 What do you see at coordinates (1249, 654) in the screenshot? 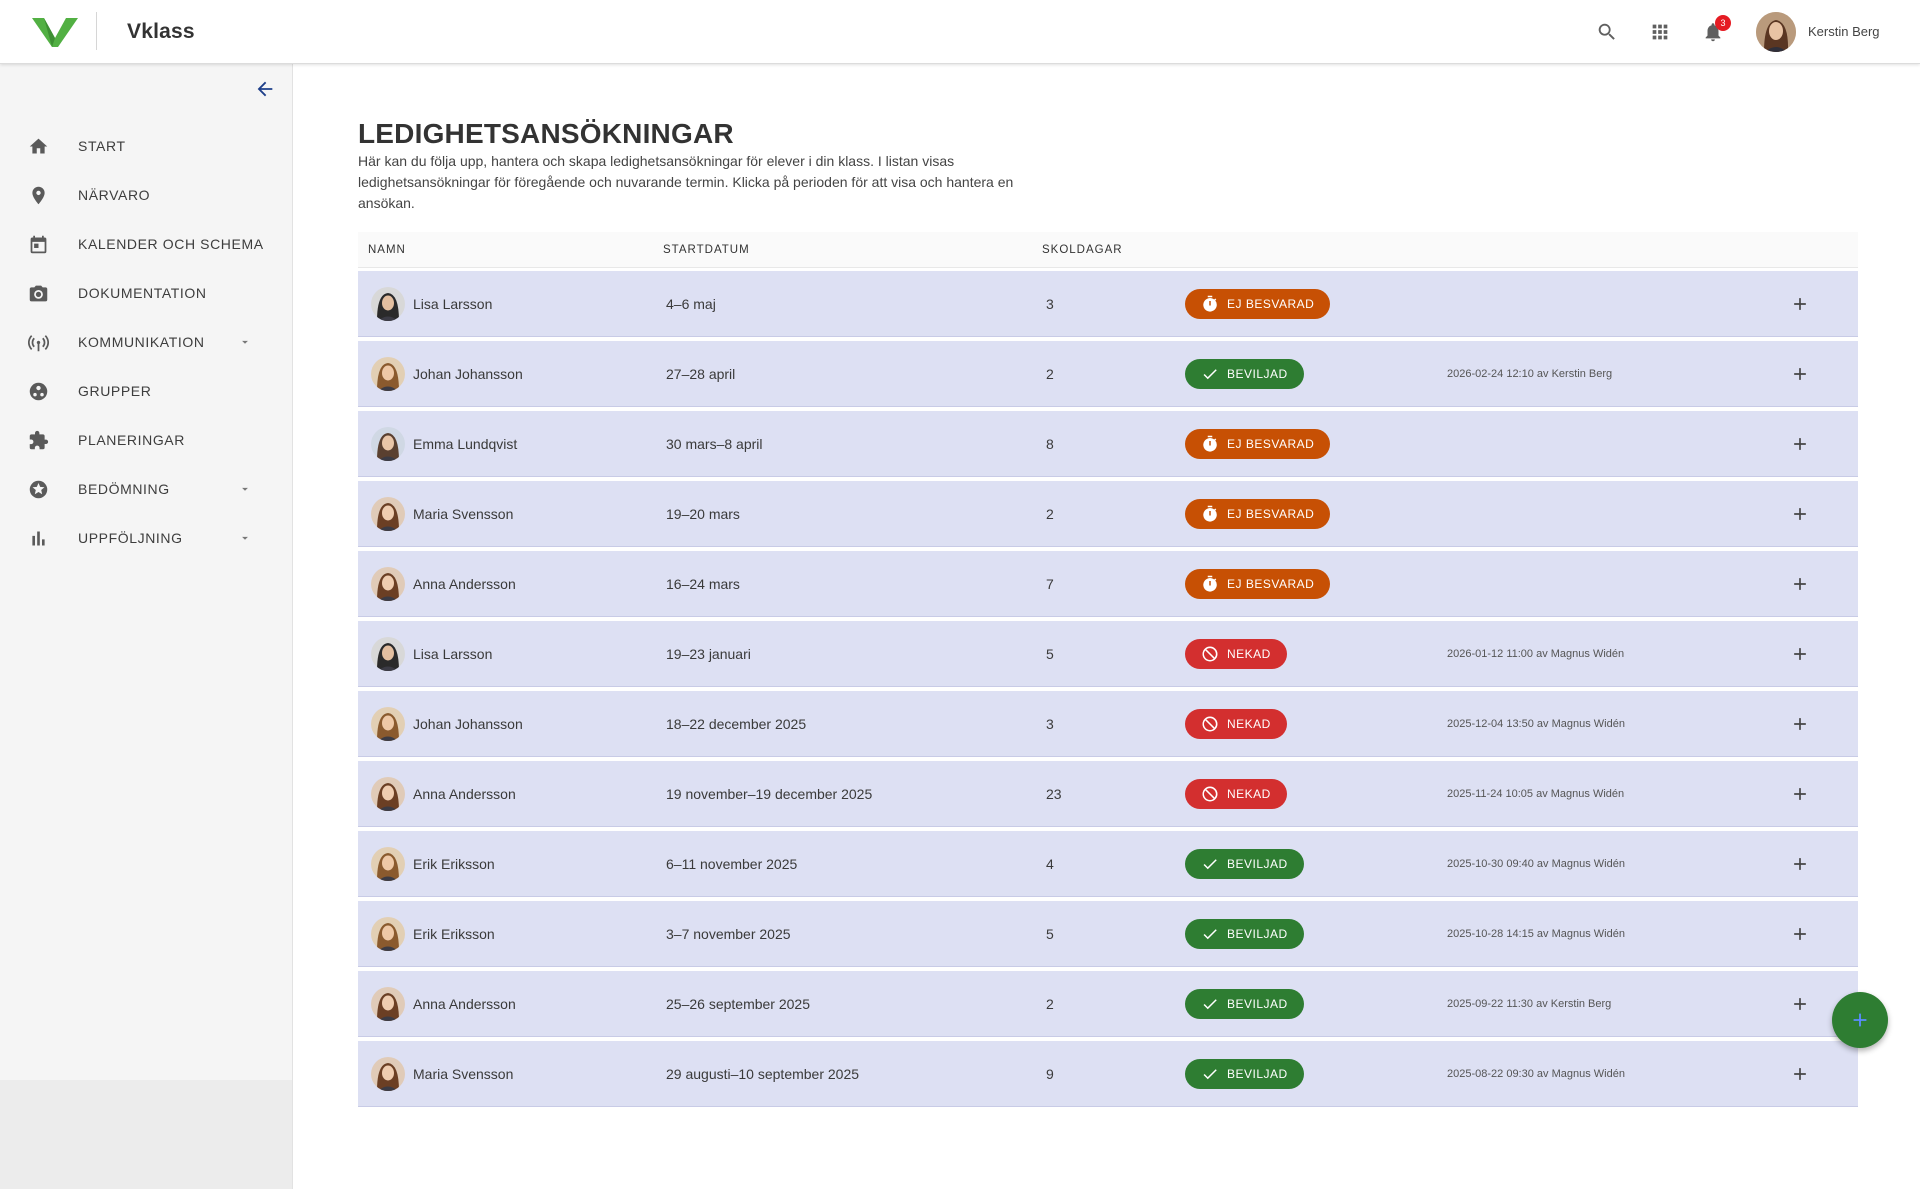
I see `status-label: NEKAD` at bounding box center [1249, 654].